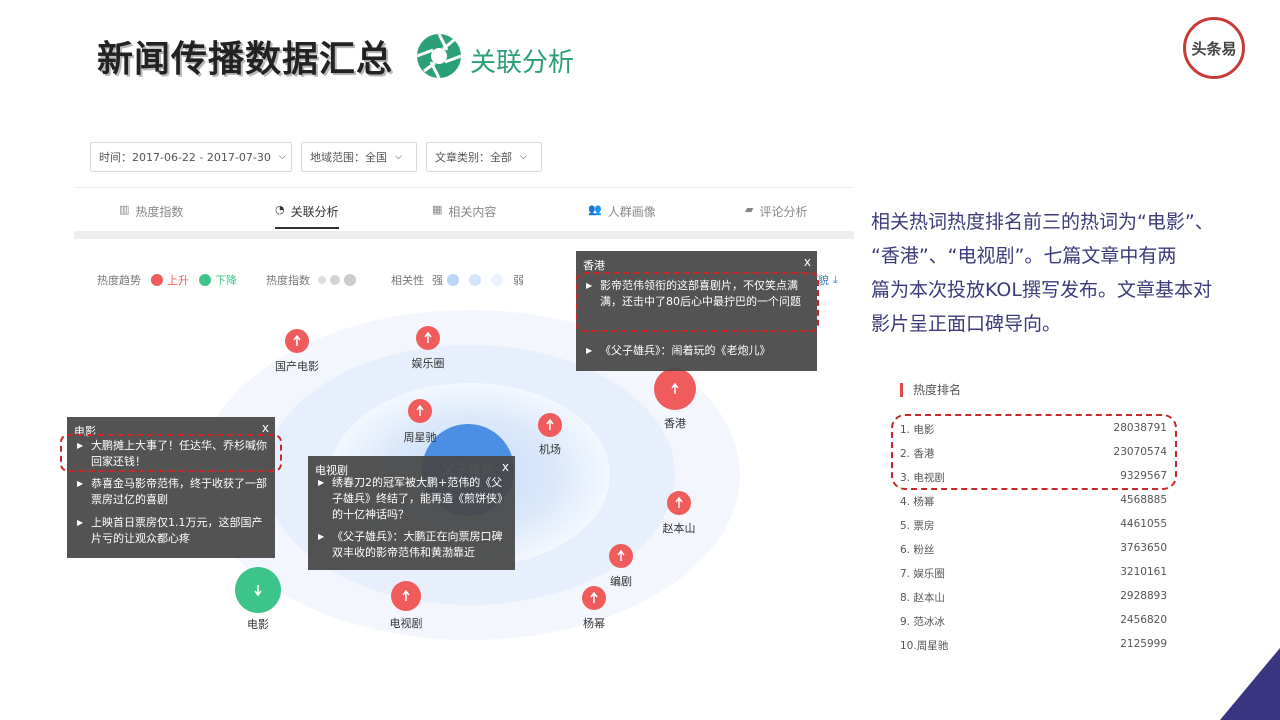 This screenshot has height=720, width=1280. I want to click on node-label: 周星驰, so click(420, 437).